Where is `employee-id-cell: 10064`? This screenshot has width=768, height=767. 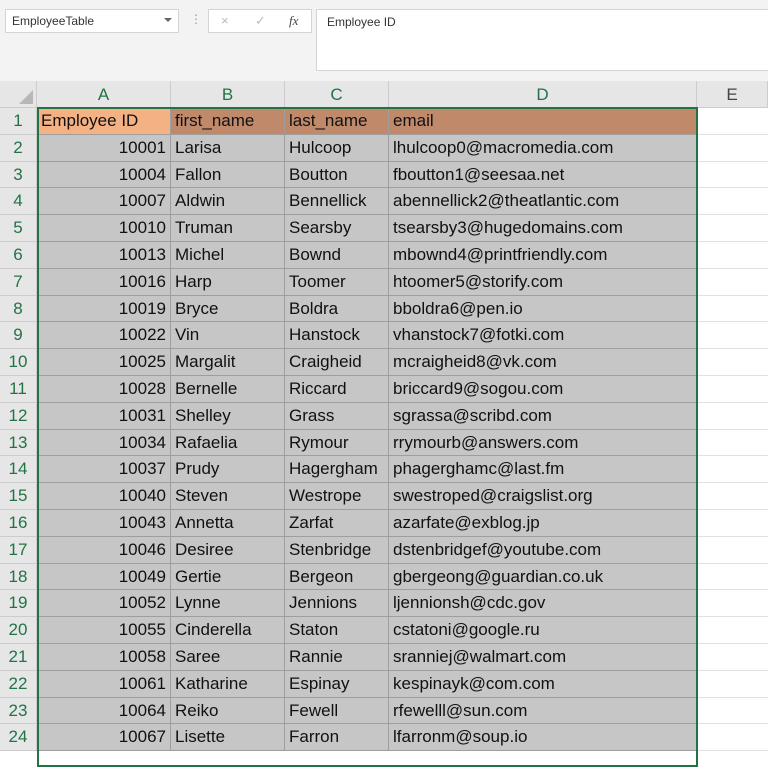
employee-id-cell: 10064 is located at coordinates (104, 711).